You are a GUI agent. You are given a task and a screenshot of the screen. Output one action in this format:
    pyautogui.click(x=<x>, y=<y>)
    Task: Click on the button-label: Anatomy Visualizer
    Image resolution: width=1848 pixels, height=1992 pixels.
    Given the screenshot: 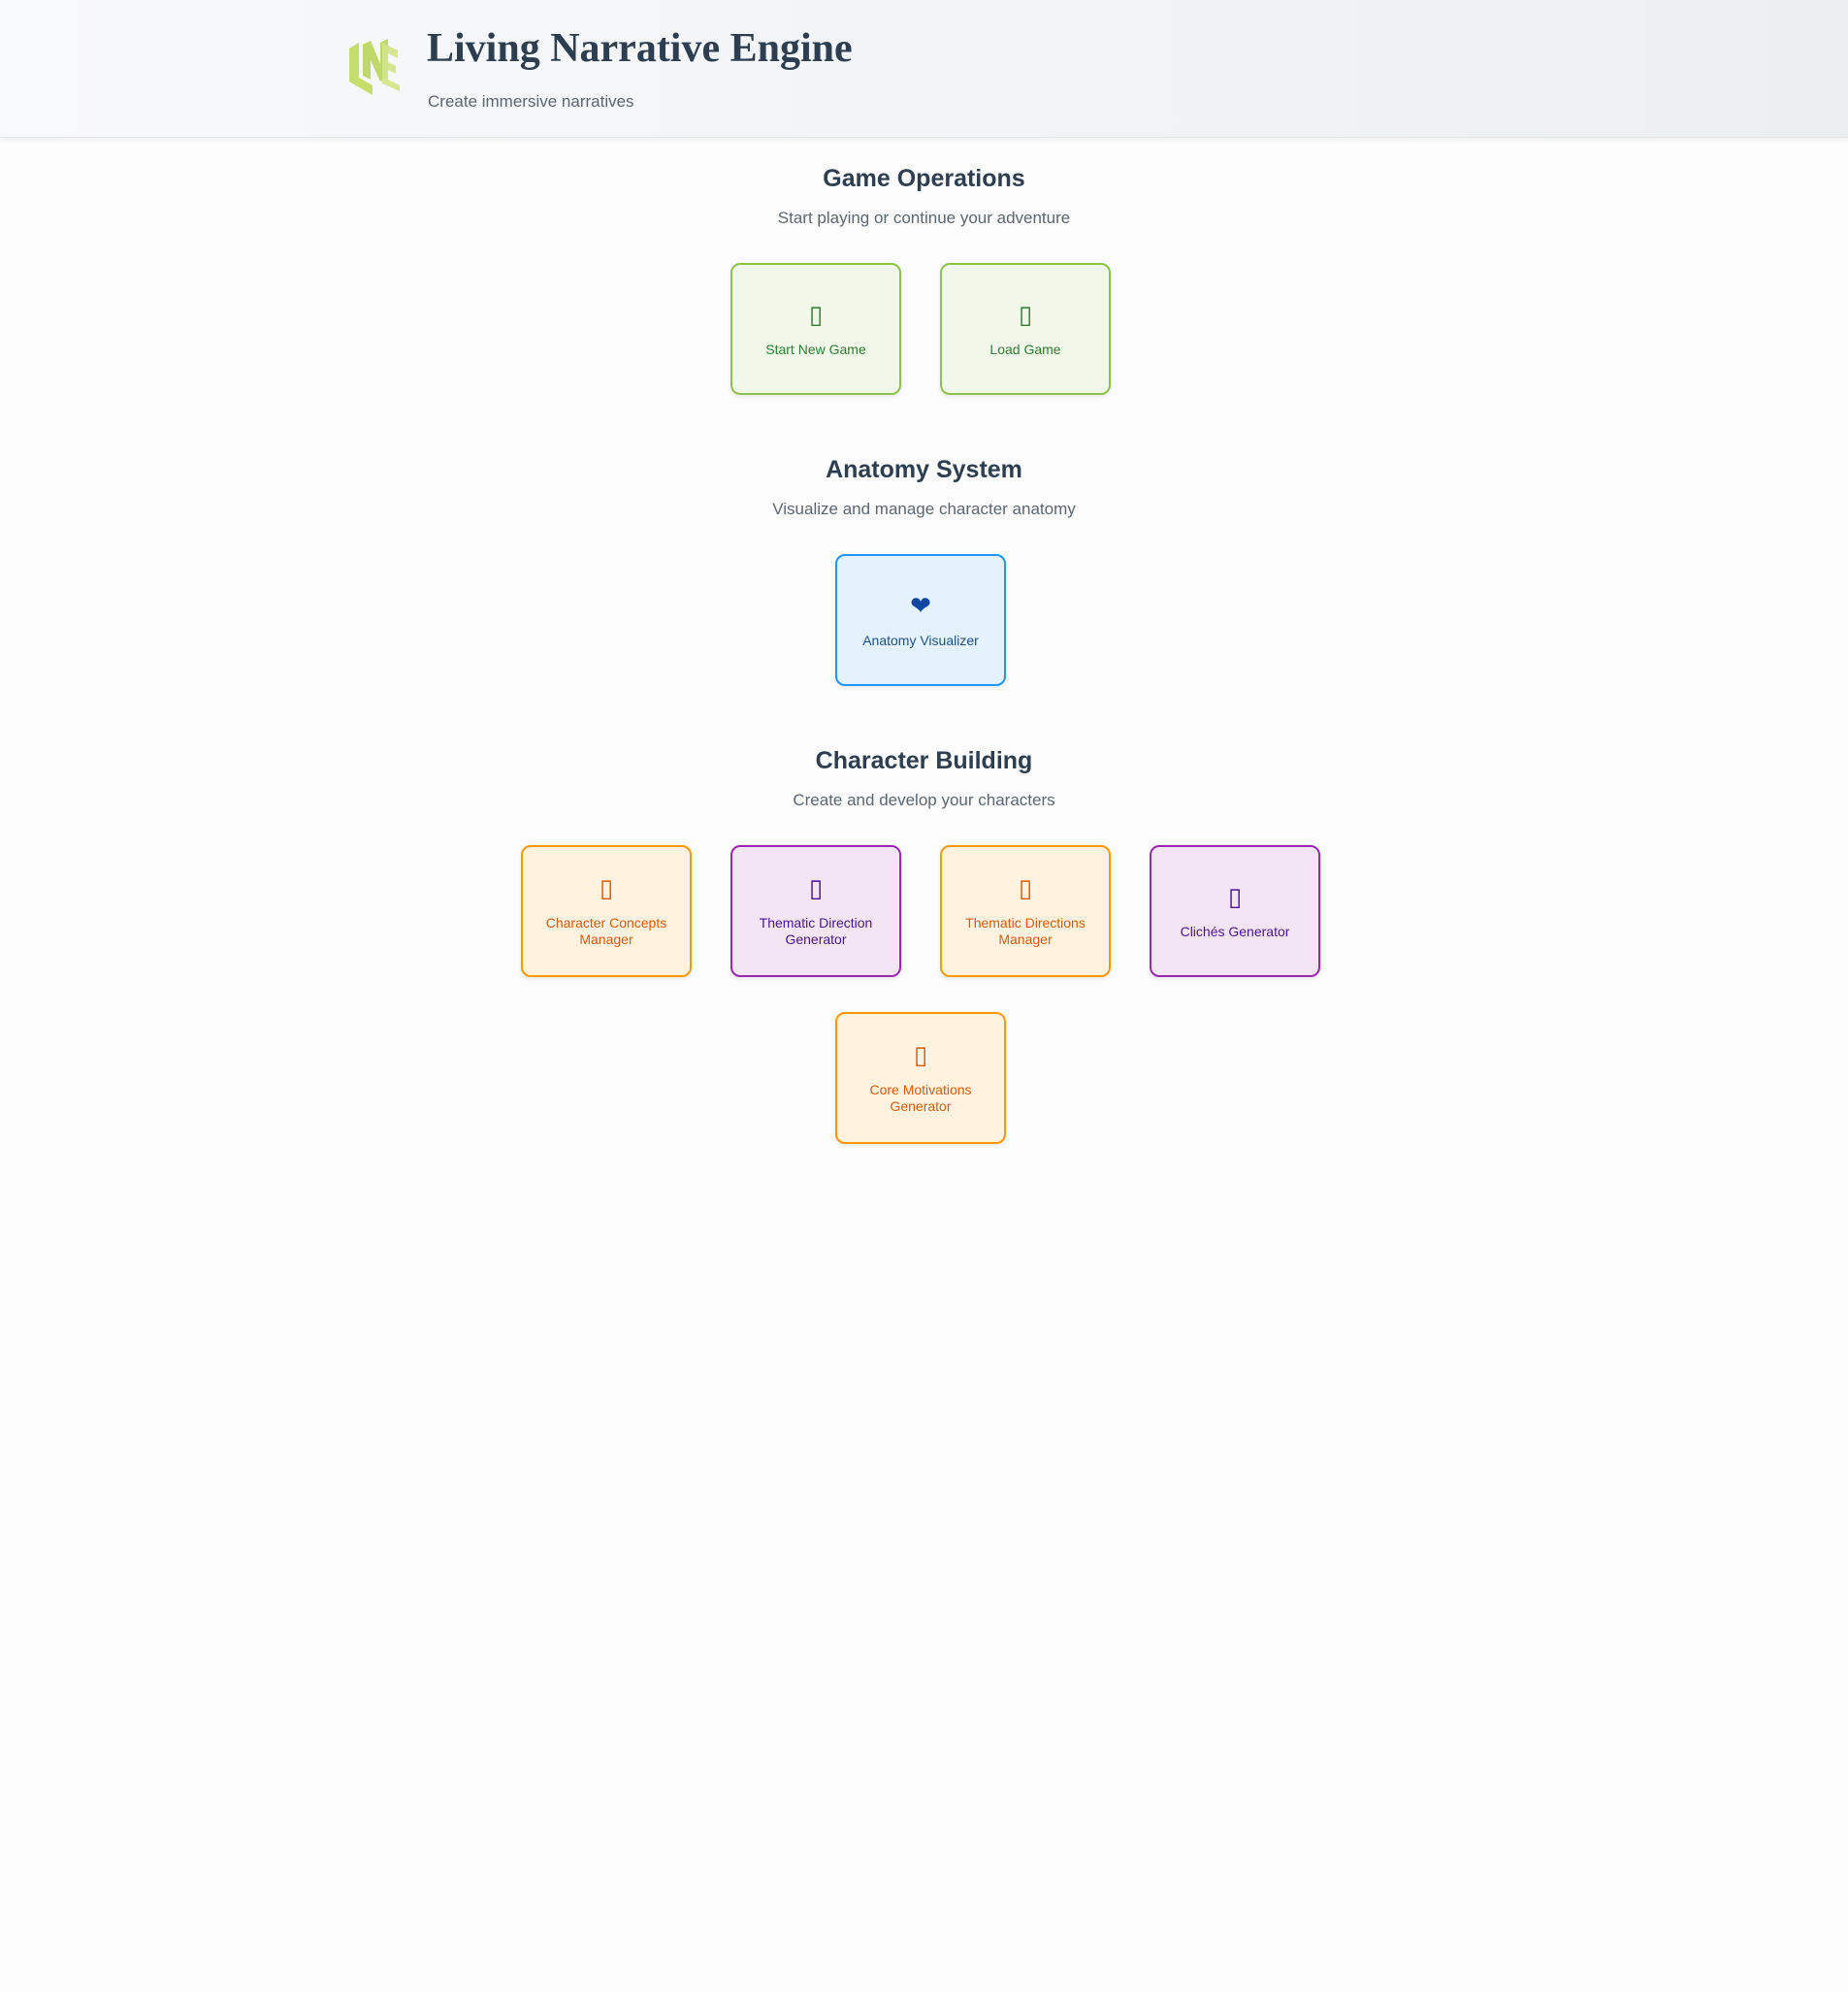 What is the action you would take?
    pyautogui.click(x=920, y=640)
    